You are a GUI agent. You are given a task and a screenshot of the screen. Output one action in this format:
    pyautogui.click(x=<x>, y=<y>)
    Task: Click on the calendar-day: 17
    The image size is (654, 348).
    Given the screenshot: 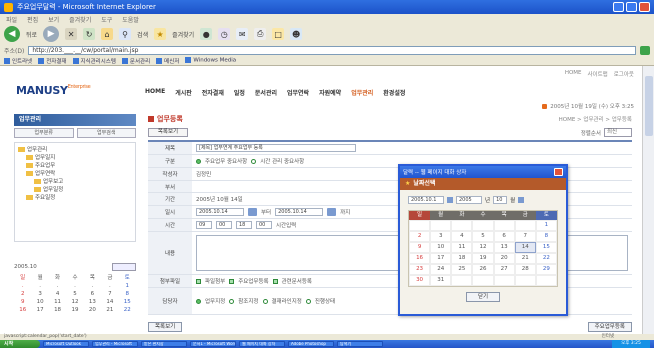 What is the action you would take?
    pyautogui.click(x=441, y=258)
    